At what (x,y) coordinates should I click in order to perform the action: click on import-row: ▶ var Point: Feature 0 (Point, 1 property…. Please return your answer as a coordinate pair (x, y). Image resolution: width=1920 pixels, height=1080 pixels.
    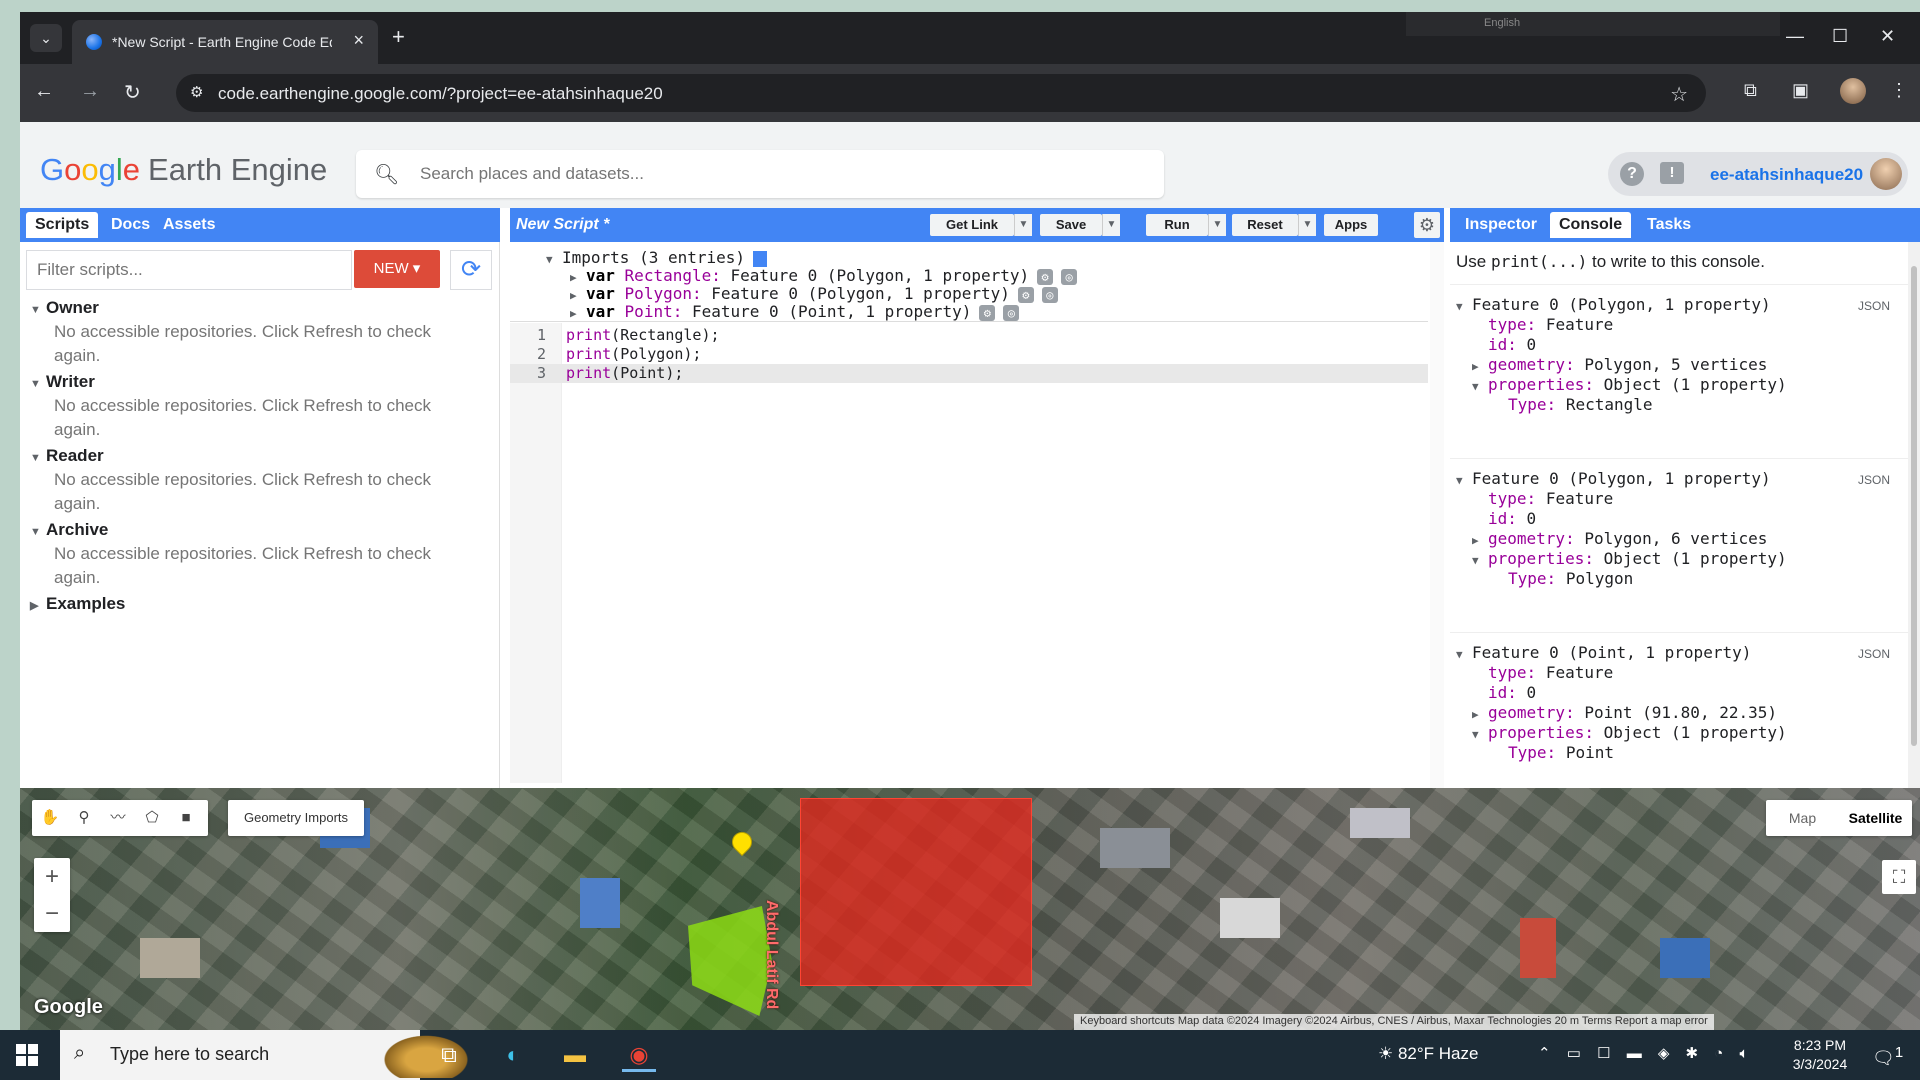
    Looking at the image, I should click on (795, 311).